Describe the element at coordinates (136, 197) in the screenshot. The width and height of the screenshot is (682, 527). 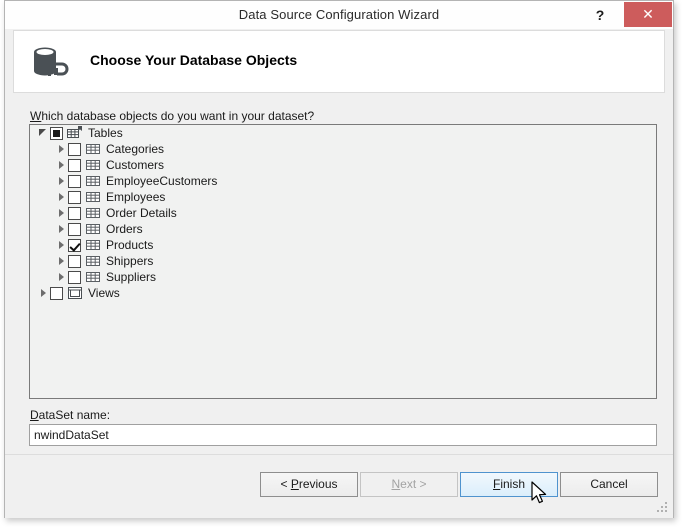
I see `tree-node-label: Employees` at that location.